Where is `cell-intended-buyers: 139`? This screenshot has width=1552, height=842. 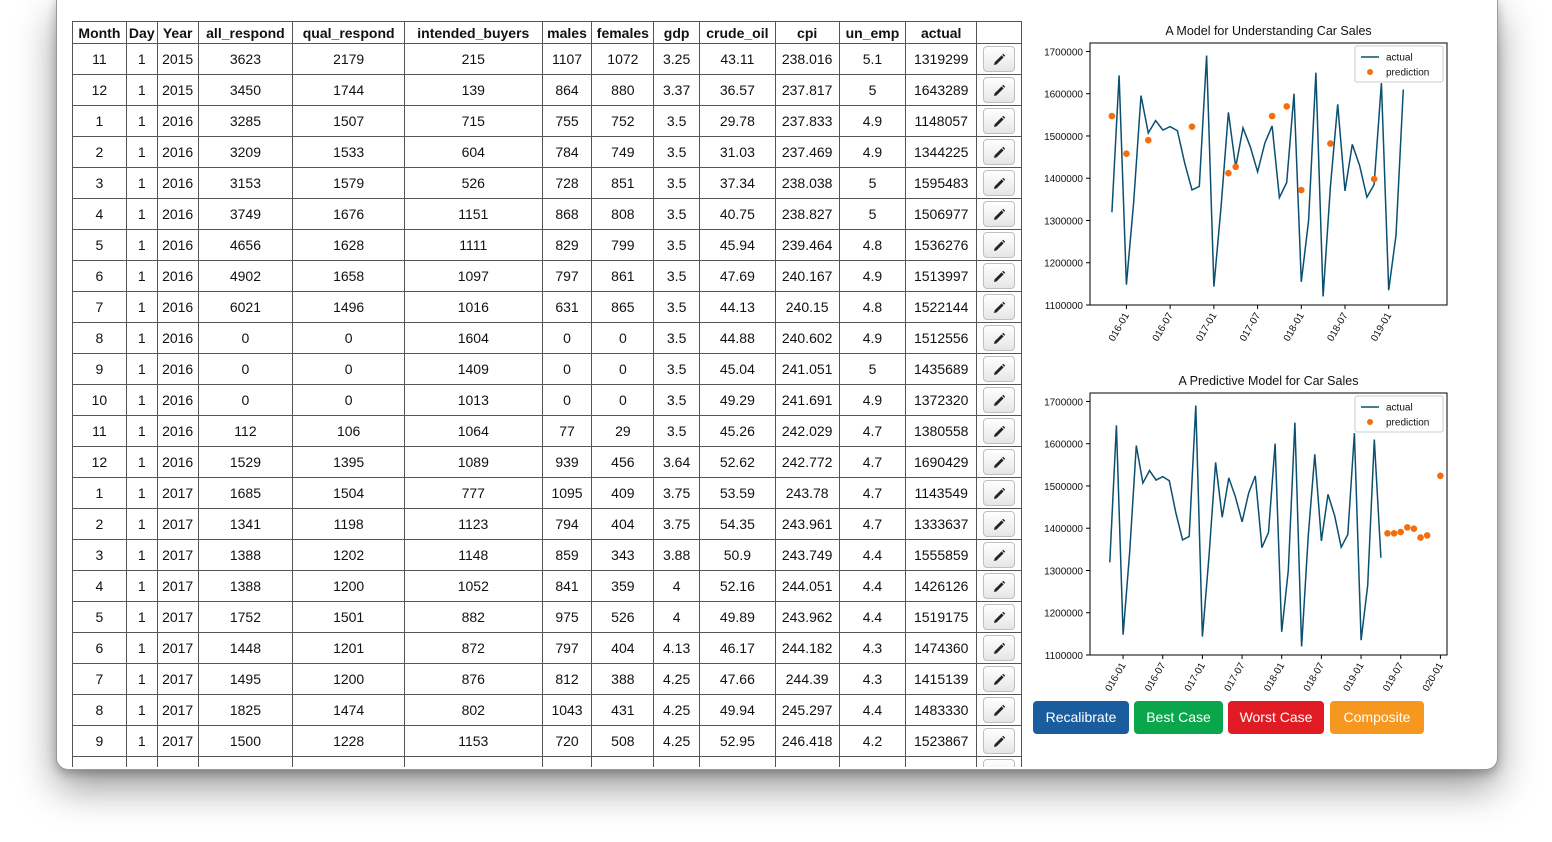 cell-intended-buyers: 139 is located at coordinates (473, 90).